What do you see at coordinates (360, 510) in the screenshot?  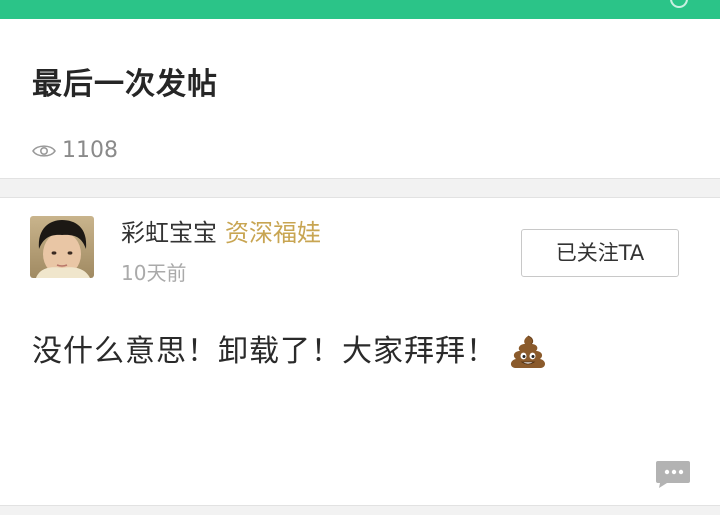 I see `bottom-divider` at bounding box center [360, 510].